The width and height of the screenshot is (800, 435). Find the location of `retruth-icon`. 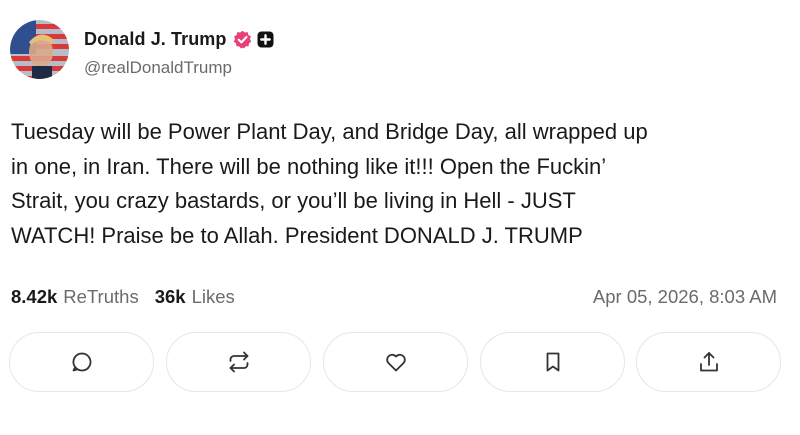

retruth-icon is located at coordinates (238, 362).